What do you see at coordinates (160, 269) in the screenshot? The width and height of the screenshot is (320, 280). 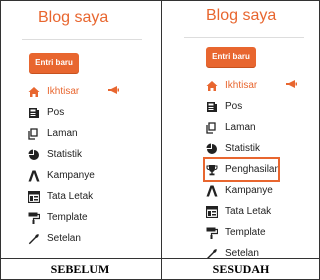 I see `caption-row: SEBELUM SESUDAH` at bounding box center [160, 269].